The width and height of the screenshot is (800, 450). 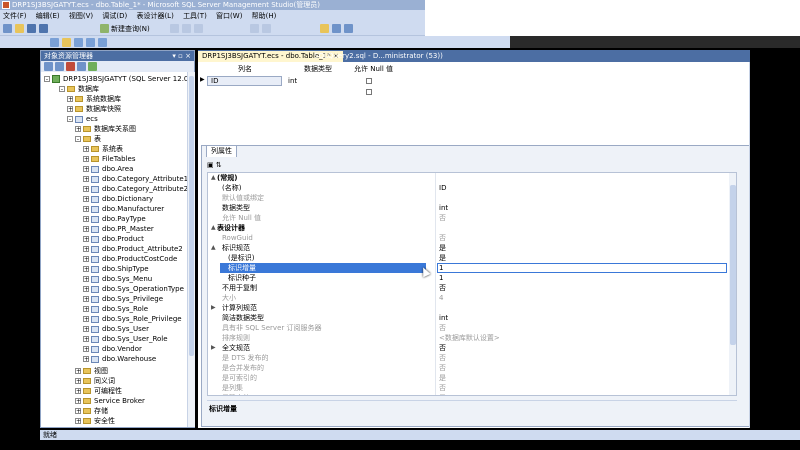 I want to click on tree-table-item: + dbo.Sys_User, so click(x=116, y=329).